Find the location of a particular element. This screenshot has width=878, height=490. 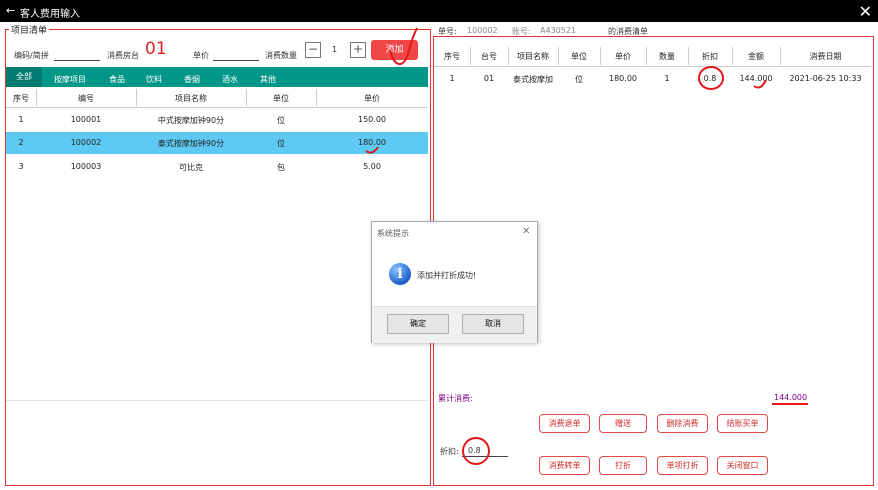

category-drinks: 饮料 is located at coordinates (154, 79).